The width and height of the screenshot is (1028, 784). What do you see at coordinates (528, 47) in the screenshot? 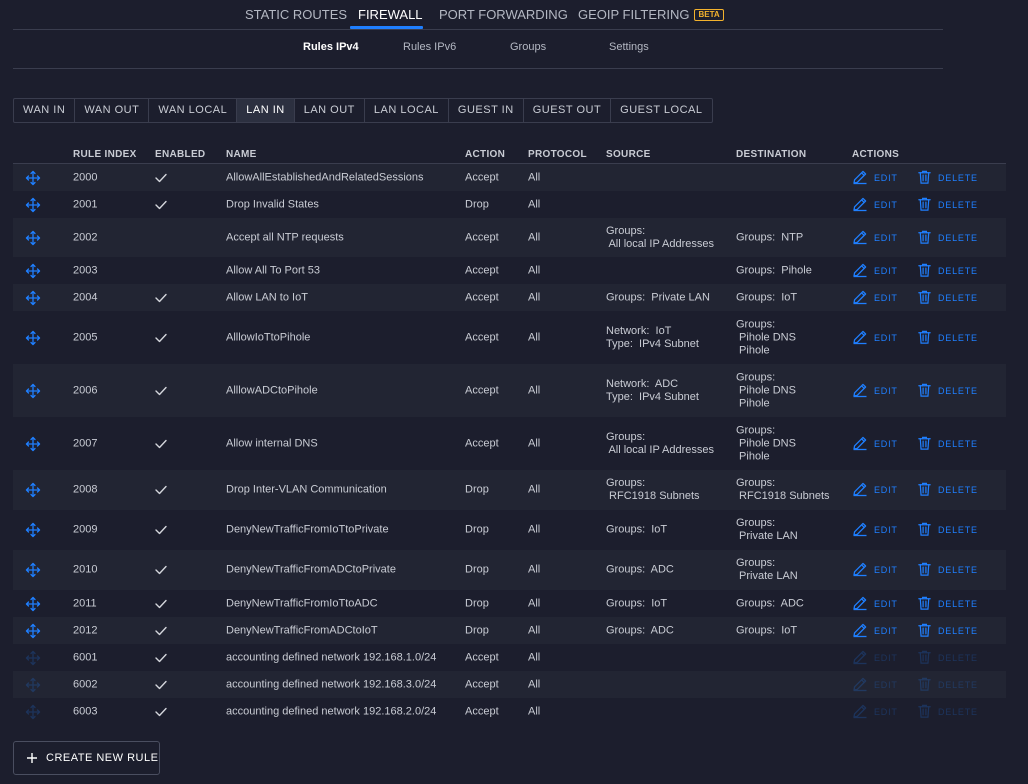
I see `subtab-groups: Groups` at bounding box center [528, 47].